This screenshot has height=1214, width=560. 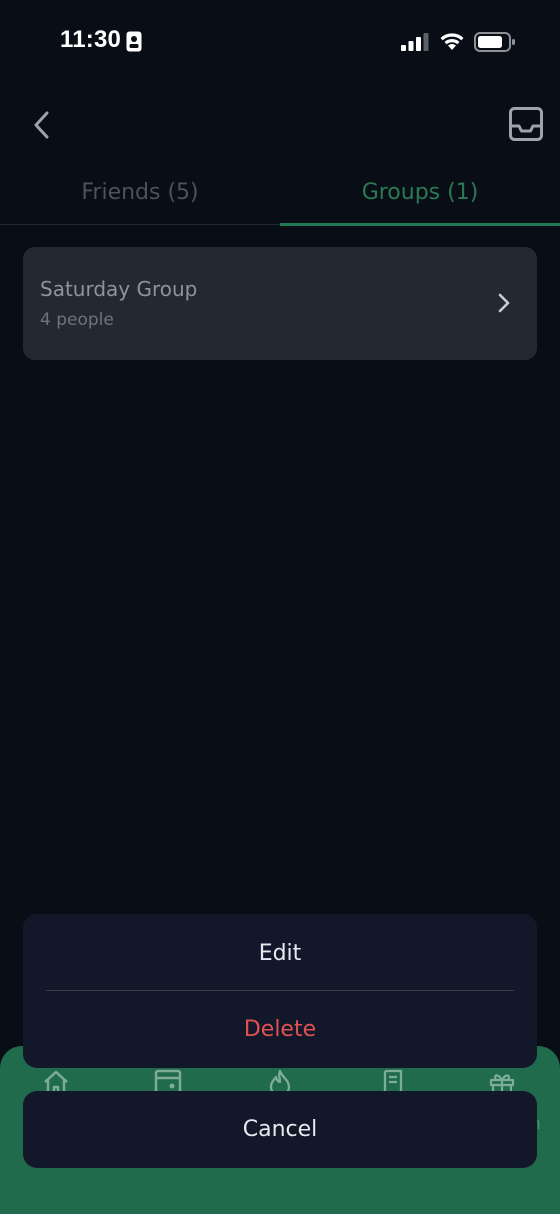 I want to click on action-sheet: Edit Delete, so click(x=280, y=991).